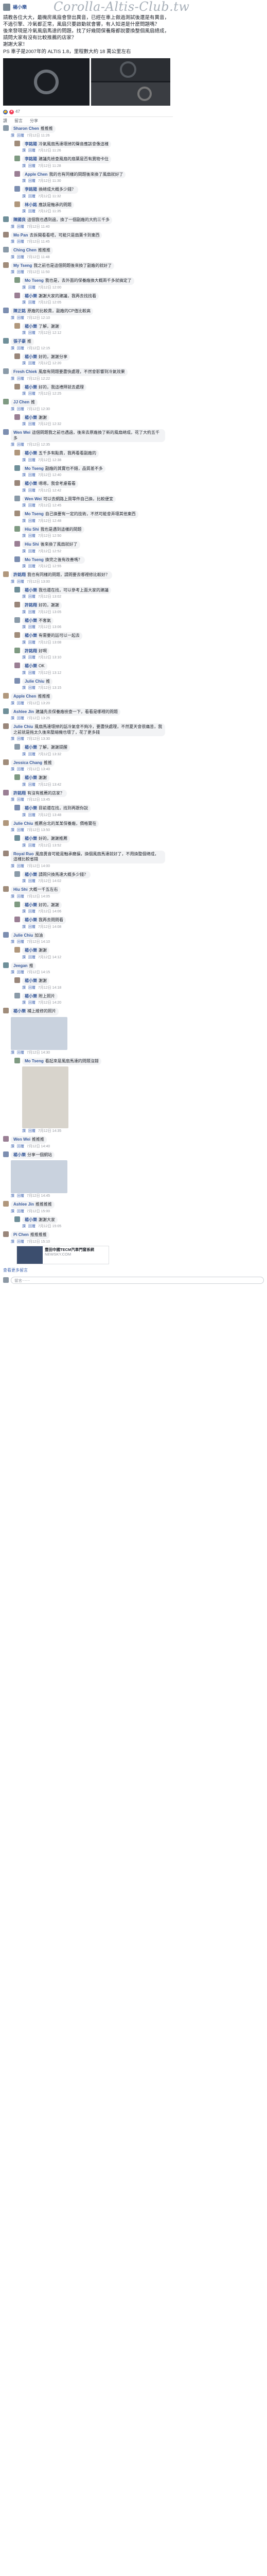  What do you see at coordinates (28, 762) in the screenshot?
I see `commenter-name: Jessica Chang` at bounding box center [28, 762].